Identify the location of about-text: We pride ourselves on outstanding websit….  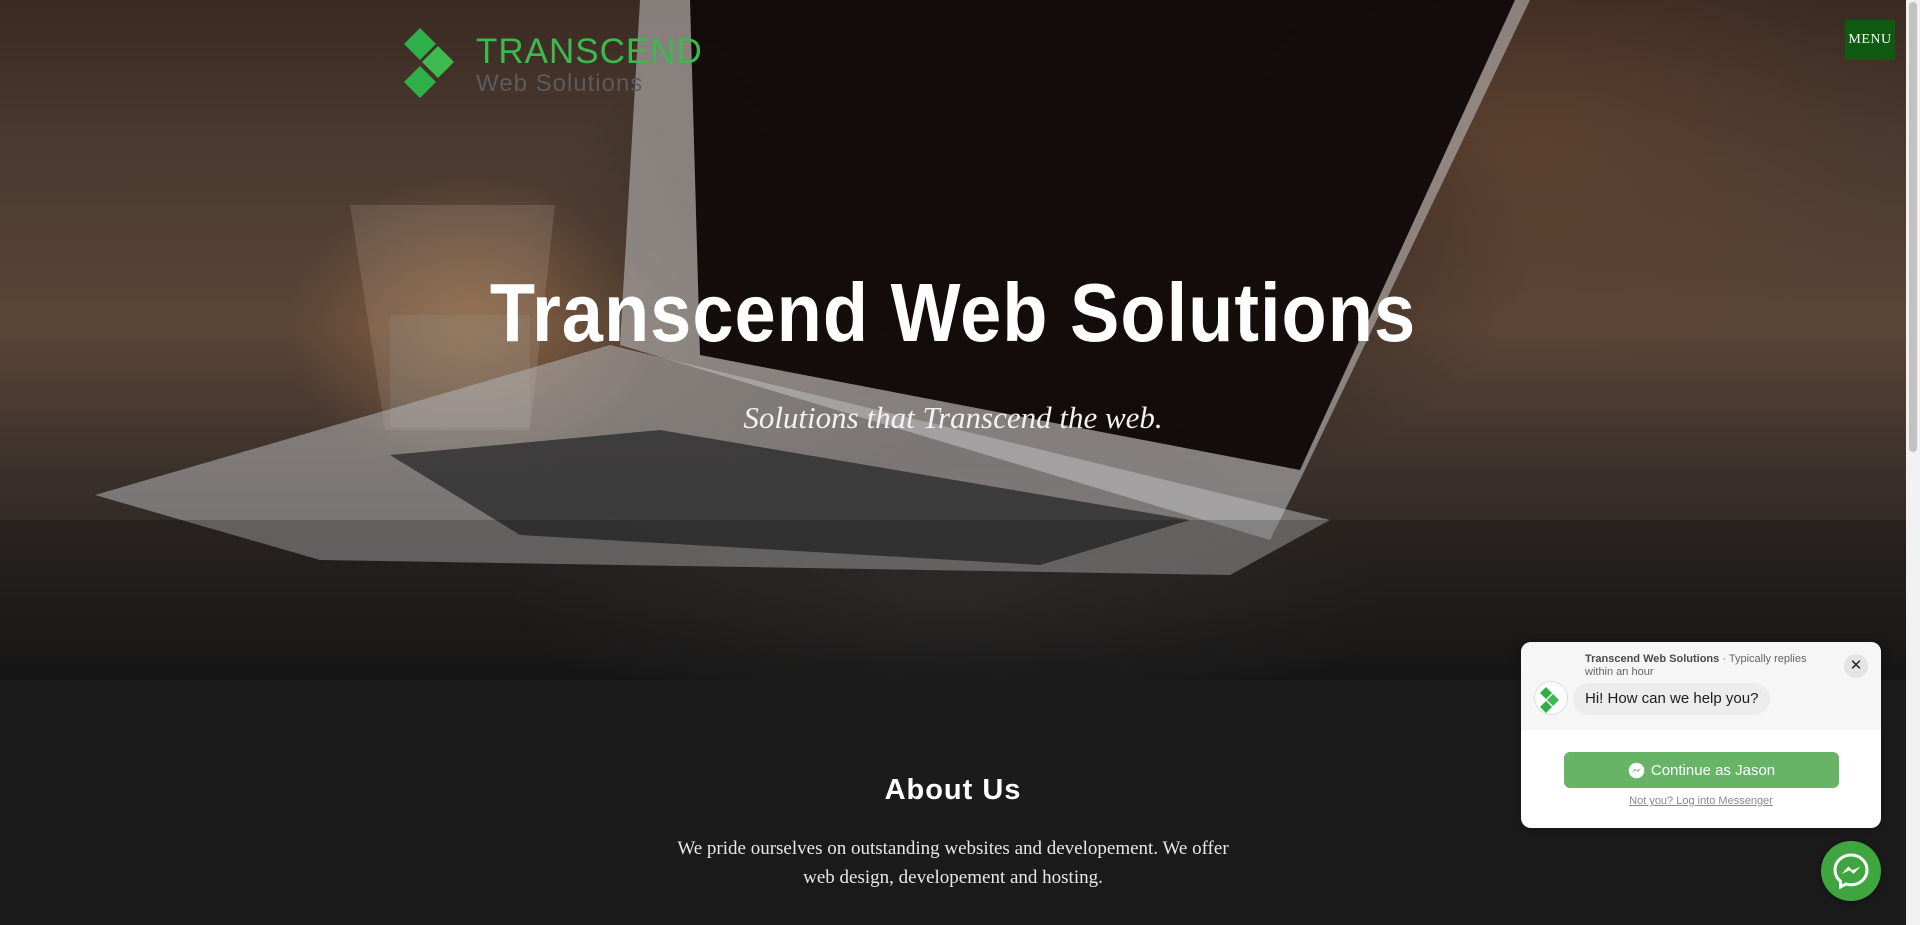
(953, 863).